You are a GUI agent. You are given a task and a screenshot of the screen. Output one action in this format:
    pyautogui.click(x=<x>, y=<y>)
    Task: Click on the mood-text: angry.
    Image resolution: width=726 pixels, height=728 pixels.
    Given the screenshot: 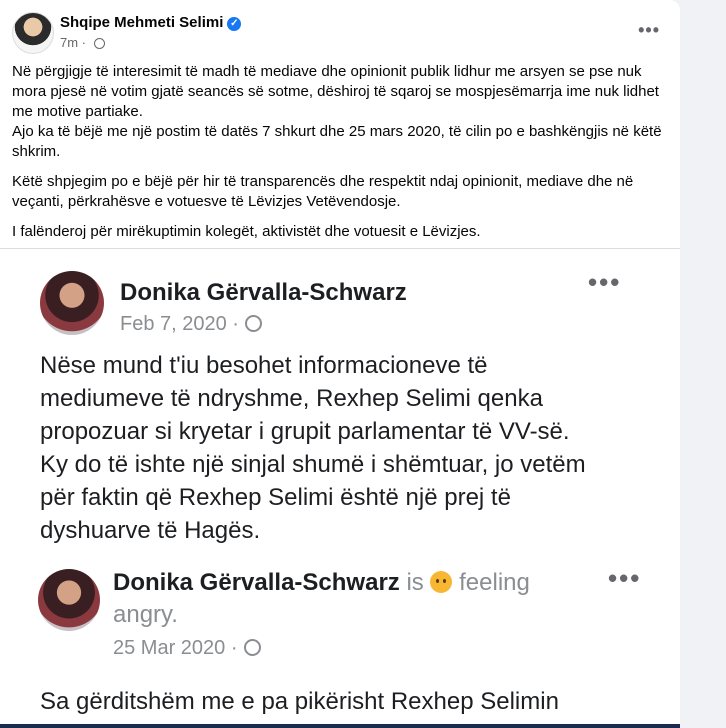 What is the action you would take?
    pyautogui.click(x=145, y=614)
    